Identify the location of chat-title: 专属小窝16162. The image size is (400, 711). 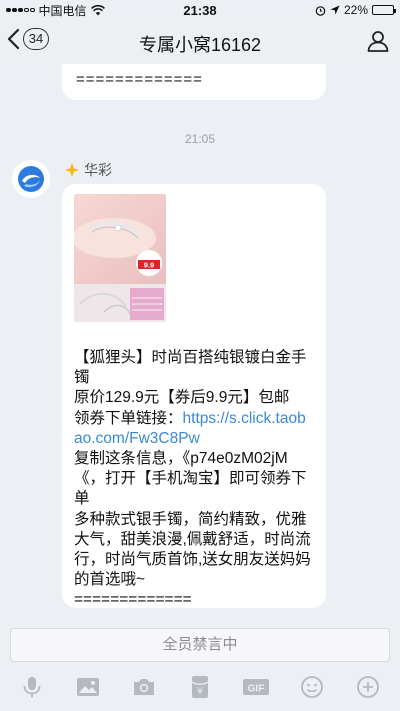
(200, 45).